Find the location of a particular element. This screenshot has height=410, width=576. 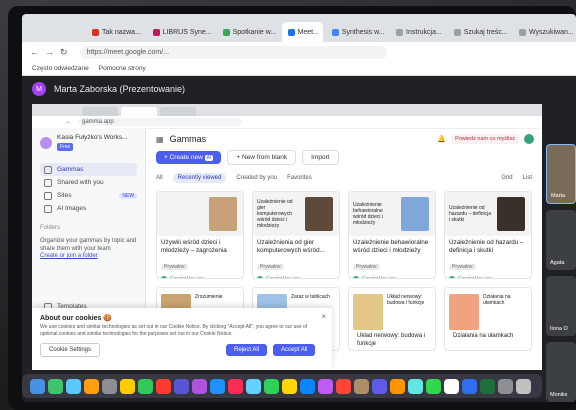

list-view-toggle: List is located at coordinates (527, 178).